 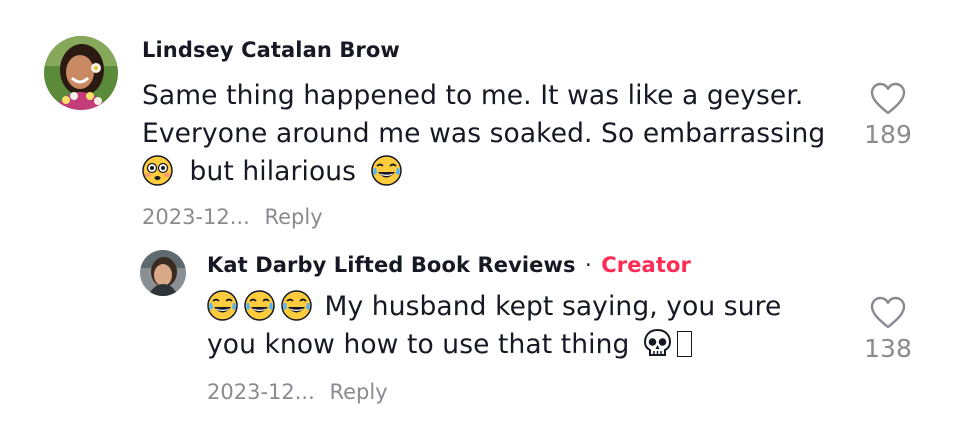 I want to click on like-control: 189, so click(x=888, y=115).